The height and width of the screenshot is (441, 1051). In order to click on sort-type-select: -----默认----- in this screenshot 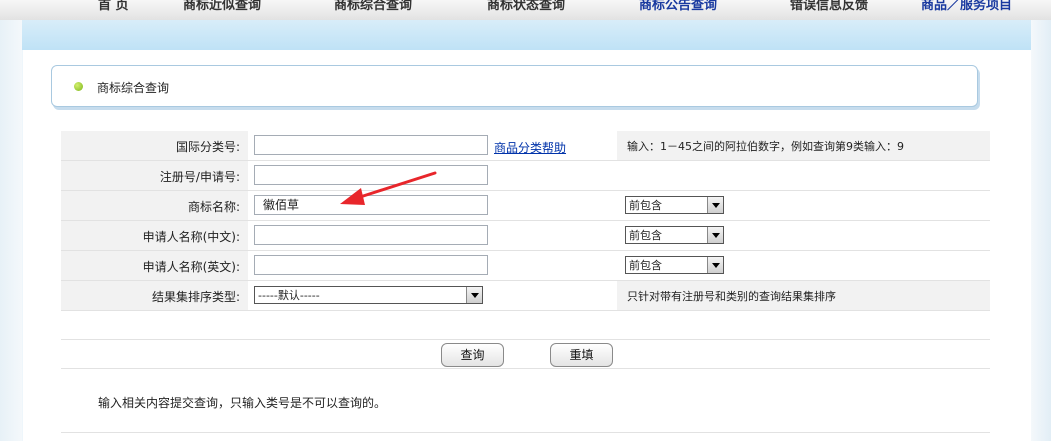, I will do `click(368, 295)`.